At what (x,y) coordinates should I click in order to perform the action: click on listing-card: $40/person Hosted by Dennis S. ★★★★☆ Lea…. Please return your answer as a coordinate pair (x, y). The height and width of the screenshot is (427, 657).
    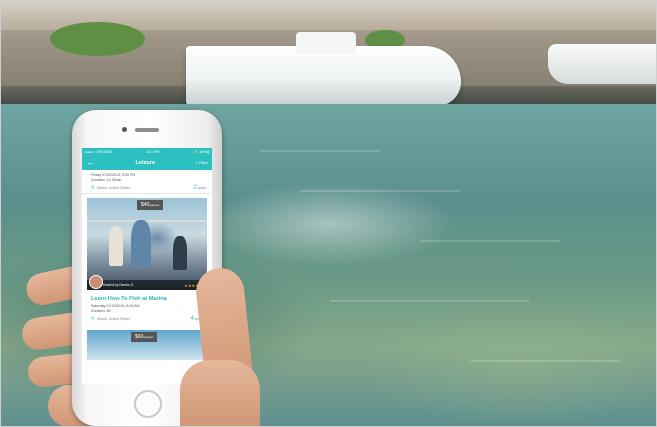
    Looking at the image, I should click on (147, 260).